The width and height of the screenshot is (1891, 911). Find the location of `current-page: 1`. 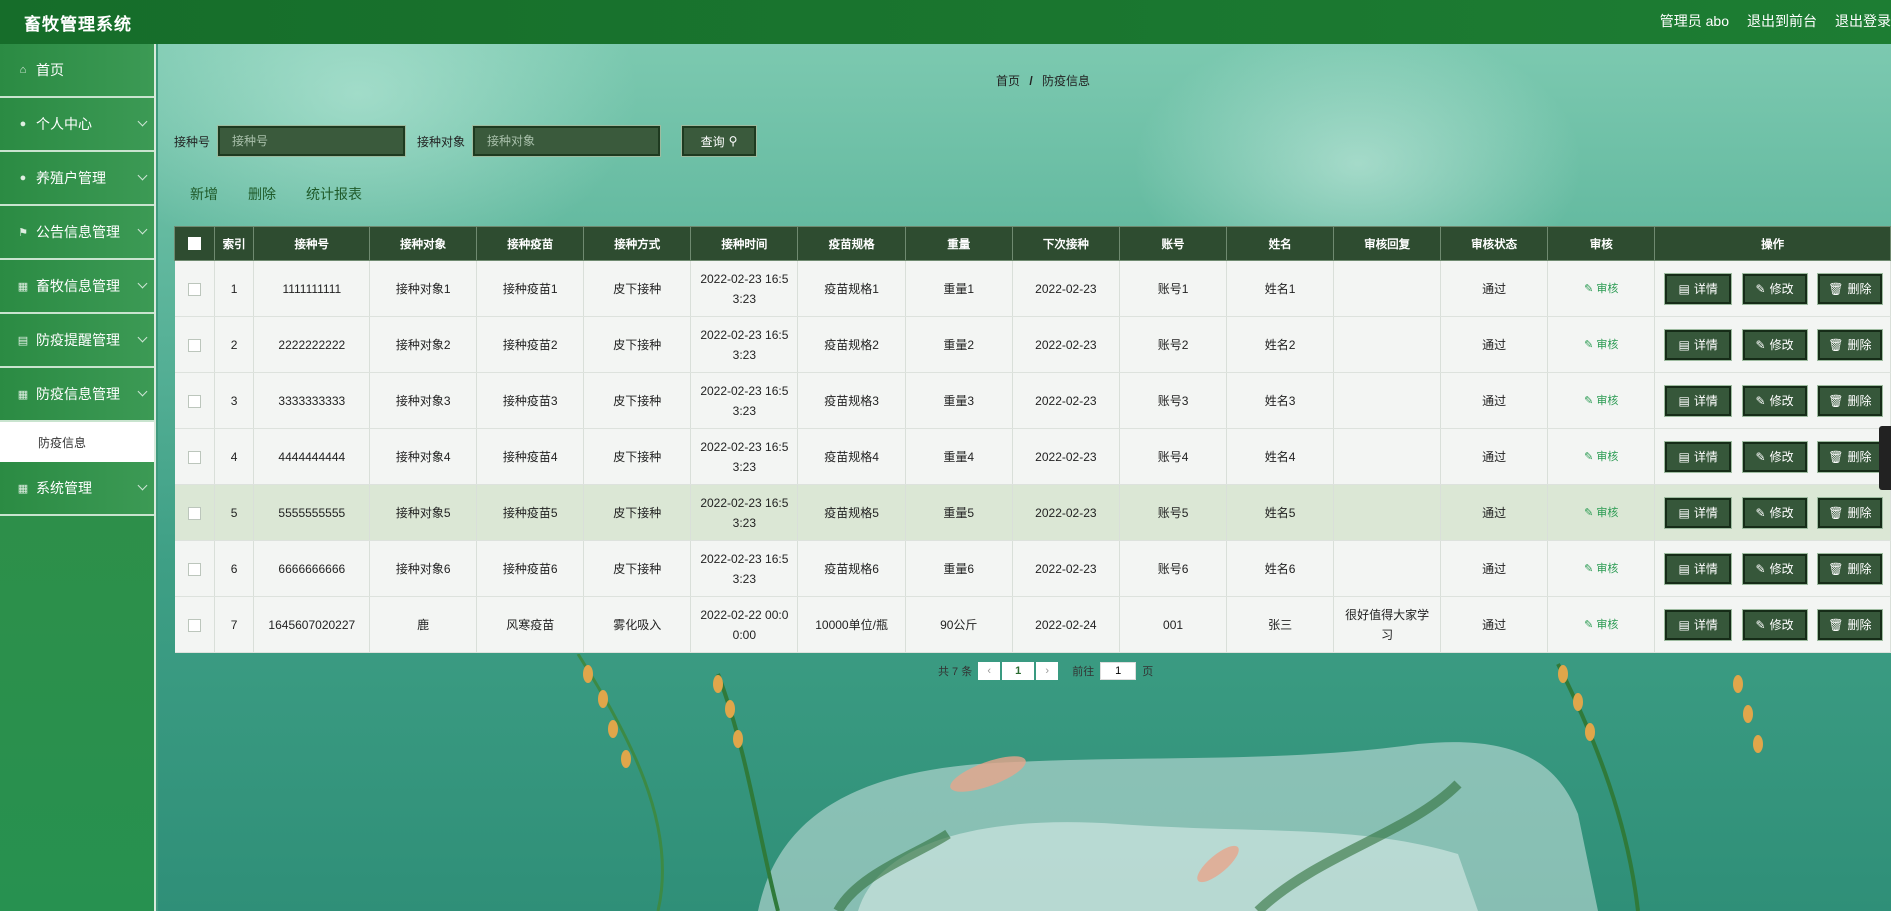

current-page: 1 is located at coordinates (1018, 671).